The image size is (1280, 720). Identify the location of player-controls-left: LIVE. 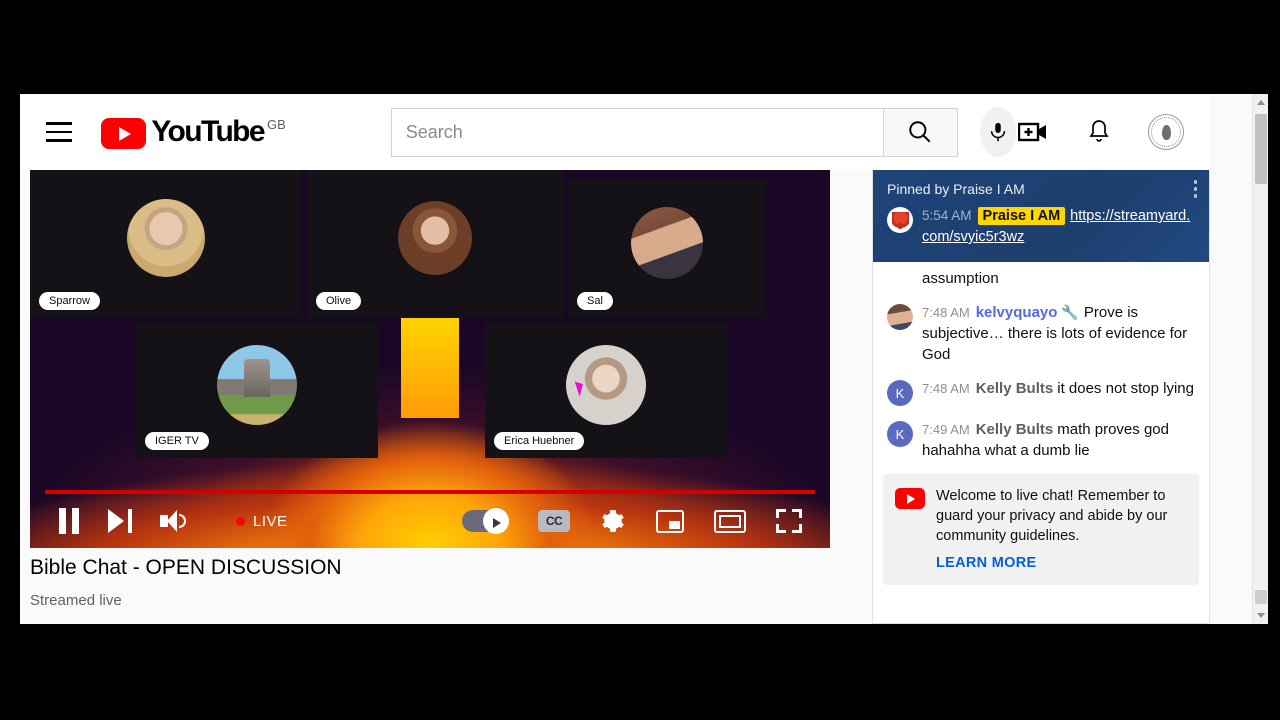
(173, 521).